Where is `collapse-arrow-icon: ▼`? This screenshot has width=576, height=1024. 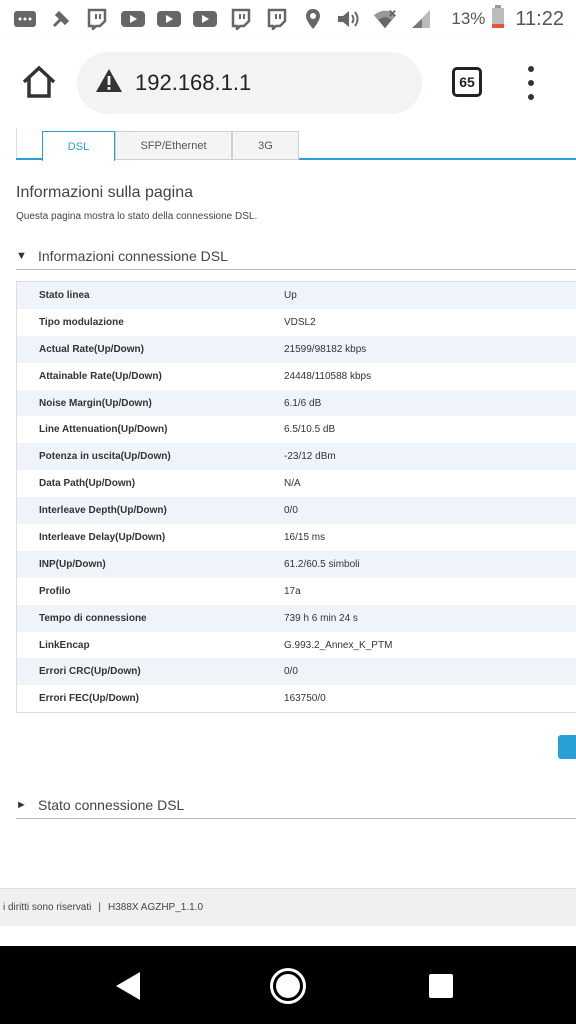
collapse-arrow-icon: ▼ is located at coordinates (21, 255).